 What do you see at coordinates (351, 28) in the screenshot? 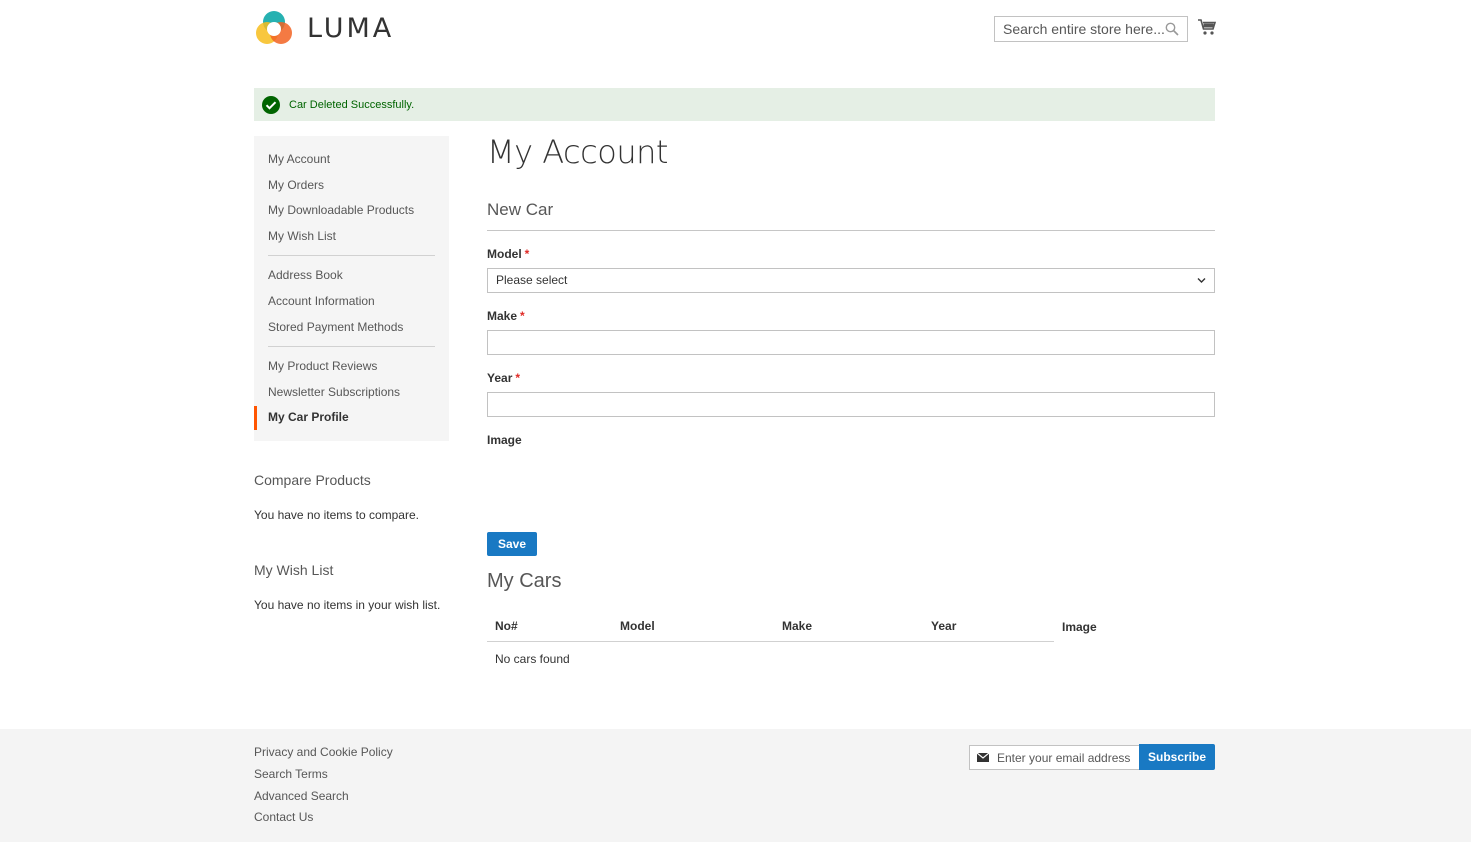
I see `brand-name: LUMA` at bounding box center [351, 28].